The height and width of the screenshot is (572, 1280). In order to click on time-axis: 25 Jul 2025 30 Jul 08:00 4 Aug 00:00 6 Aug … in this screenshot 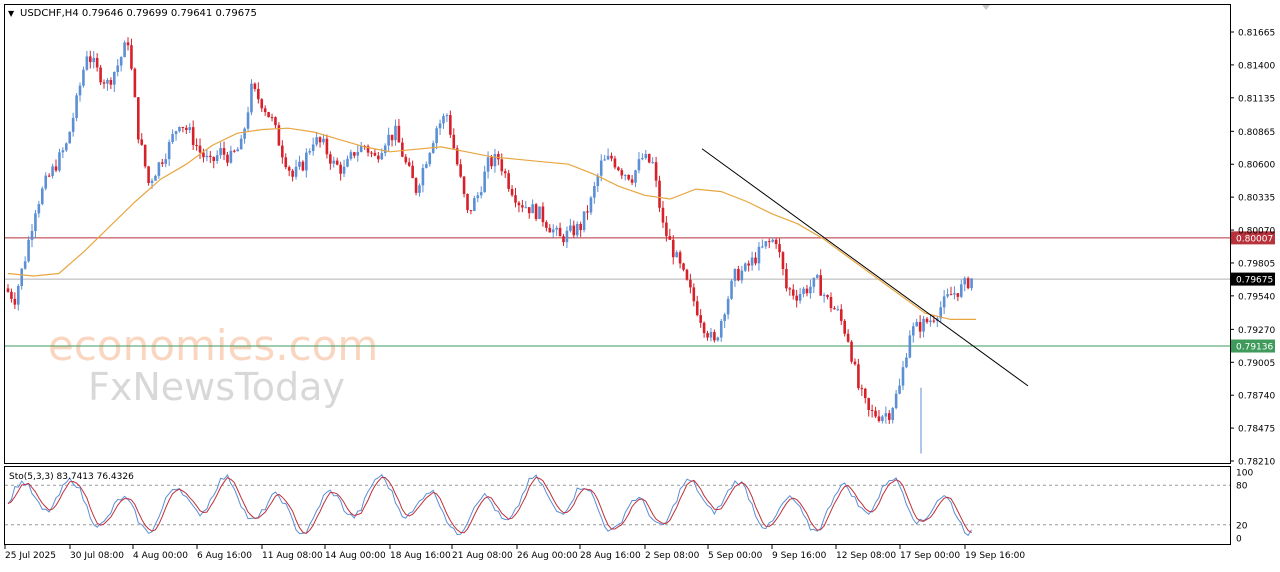, I will do `click(514, 553)`.